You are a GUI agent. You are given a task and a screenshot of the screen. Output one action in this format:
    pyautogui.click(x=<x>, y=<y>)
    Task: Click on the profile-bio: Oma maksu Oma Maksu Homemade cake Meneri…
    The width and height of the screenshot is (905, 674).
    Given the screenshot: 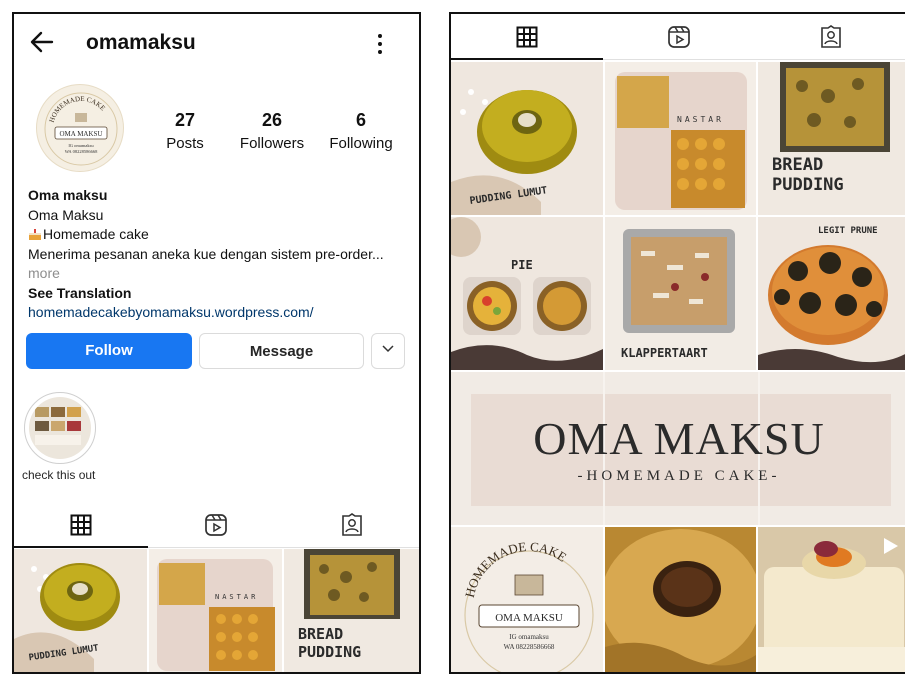 What is the action you would take?
    pyautogui.click(x=220, y=254)
    